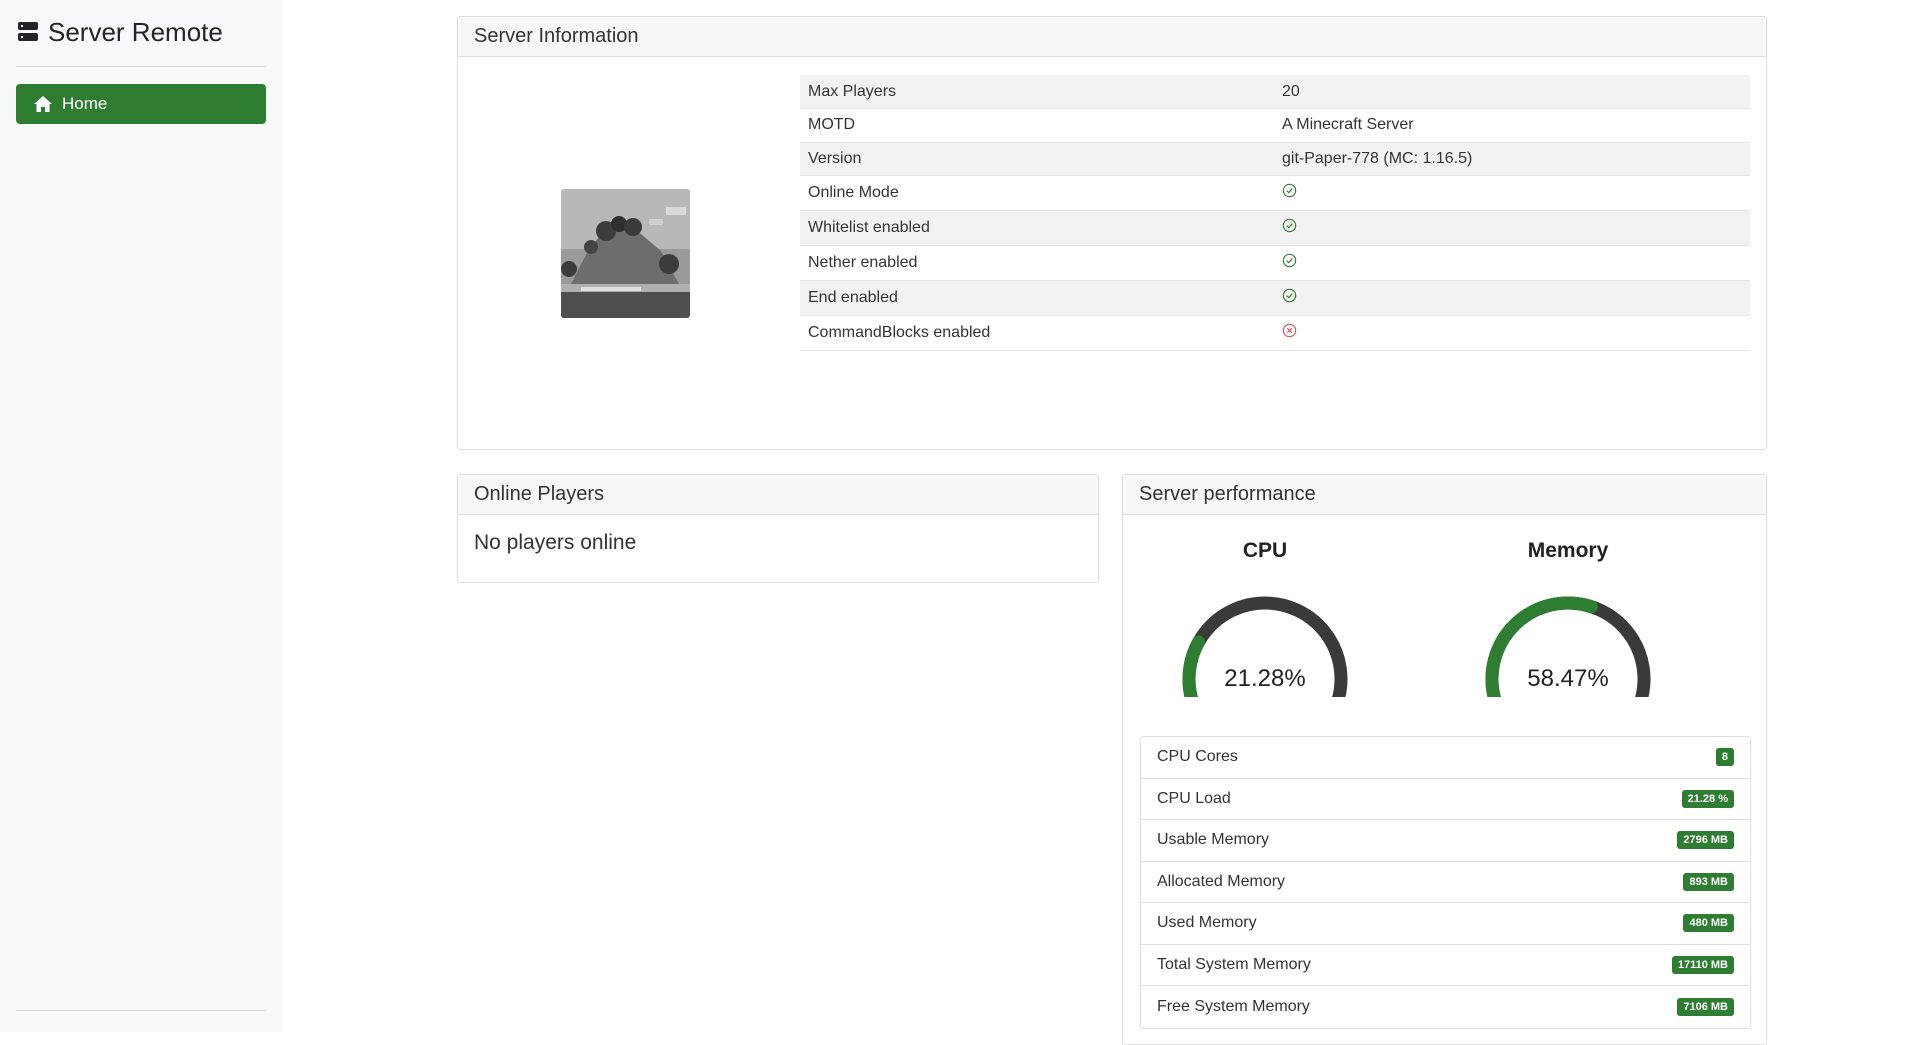 The width and height of the screenshot is (1920, 1045). I want to click on stat-row-used-memory: Used Memory 480 MB, so click(1445, 924).